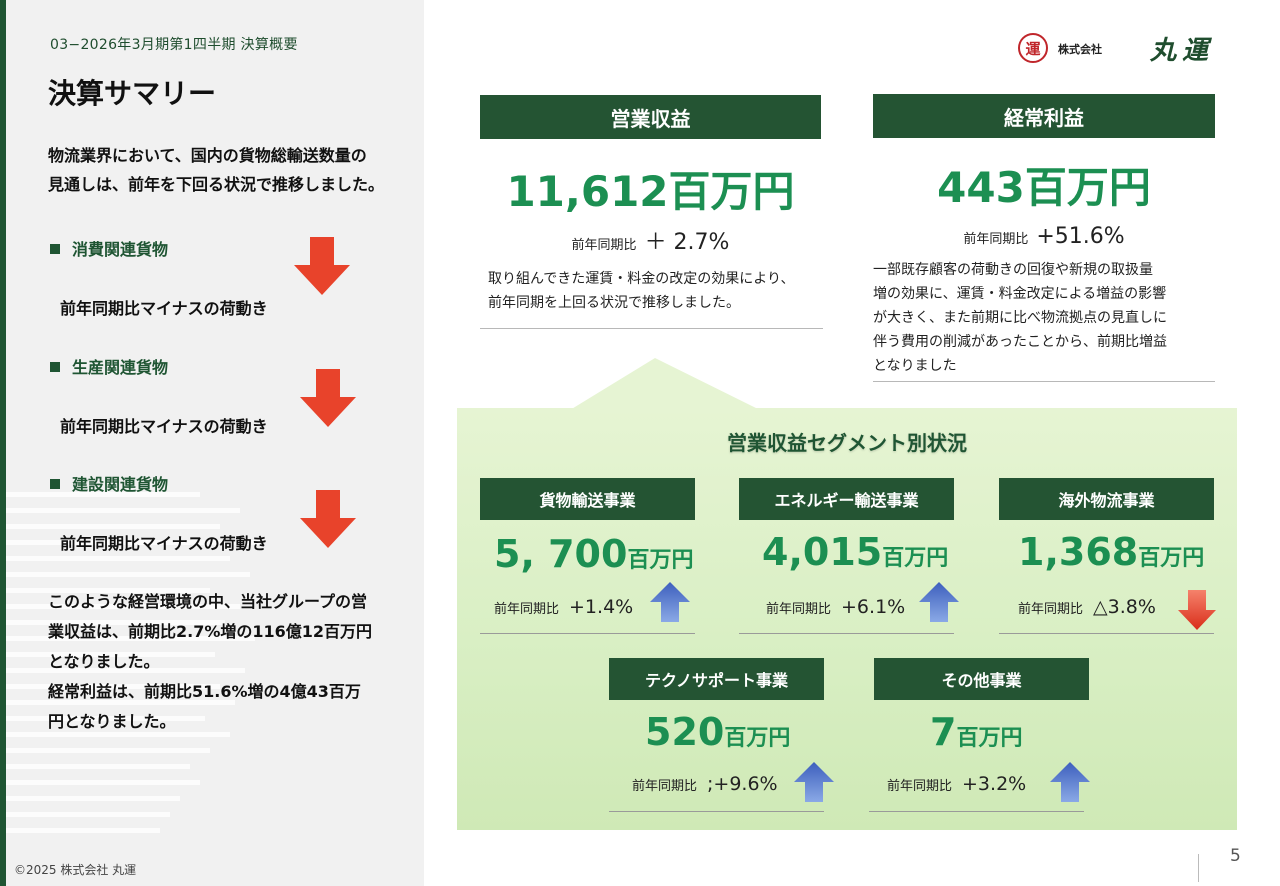 The width and height of the screenshot is (1280, 886). Describe the element at coordinates (564, 607) in the screenshot. I see `segment-yoy: 前年同期比 +1.4%` at that location.